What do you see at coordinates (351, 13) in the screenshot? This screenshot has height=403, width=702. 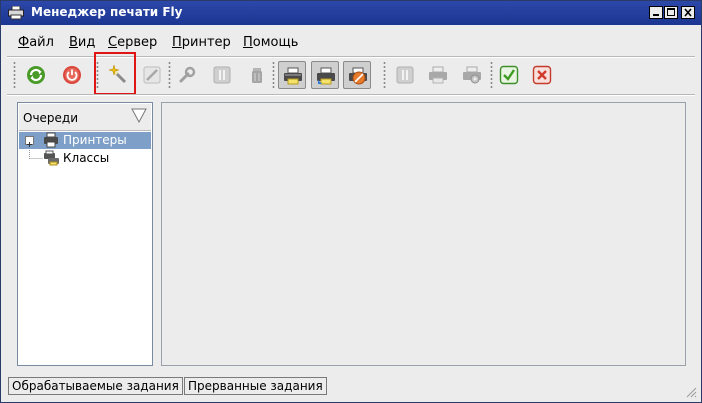 I see `title-bar: Менеджер печати Fly` at bounding box center [351, 13].